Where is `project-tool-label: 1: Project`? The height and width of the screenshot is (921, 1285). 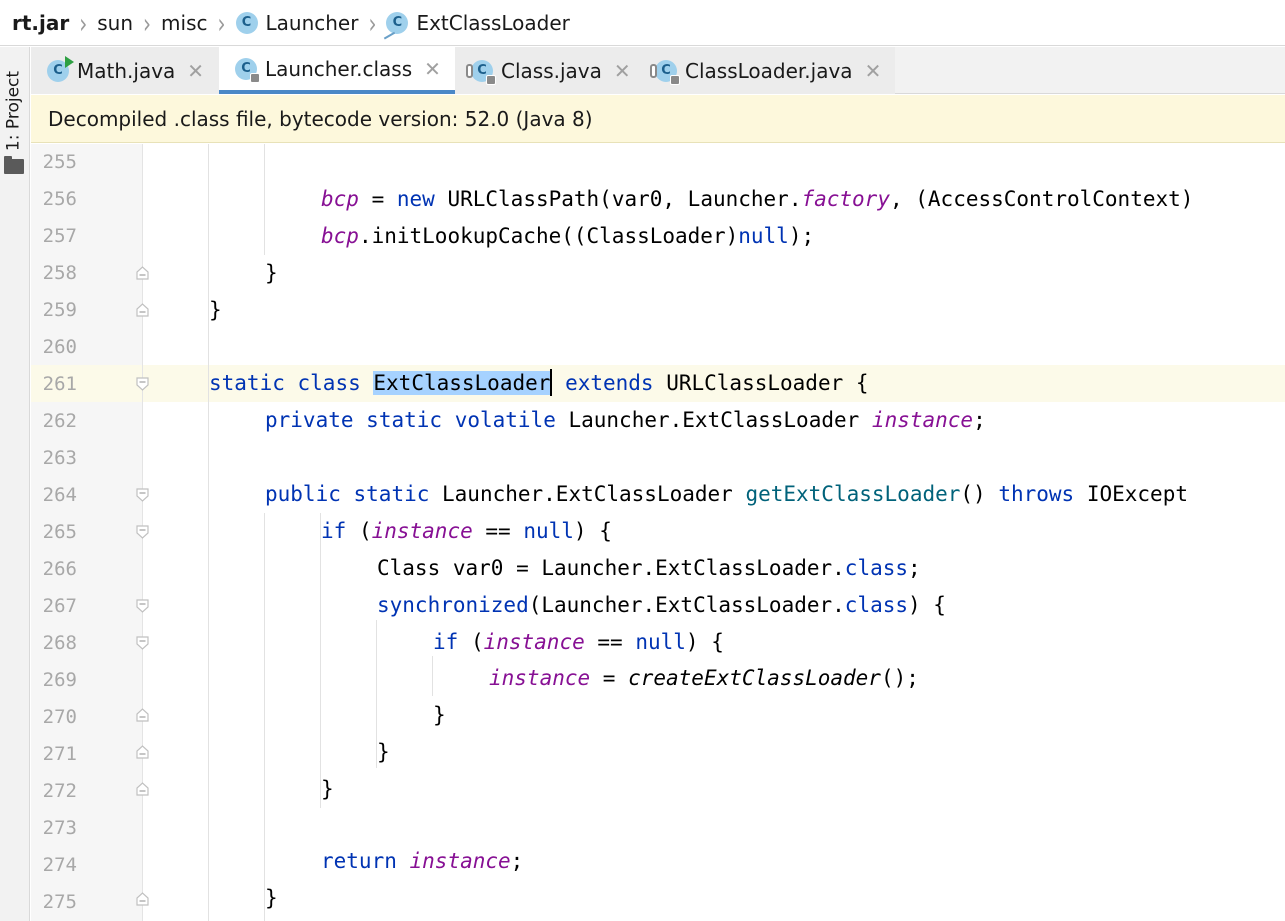 project-tool-label: 1: Project is located at coordinates (13, 111).